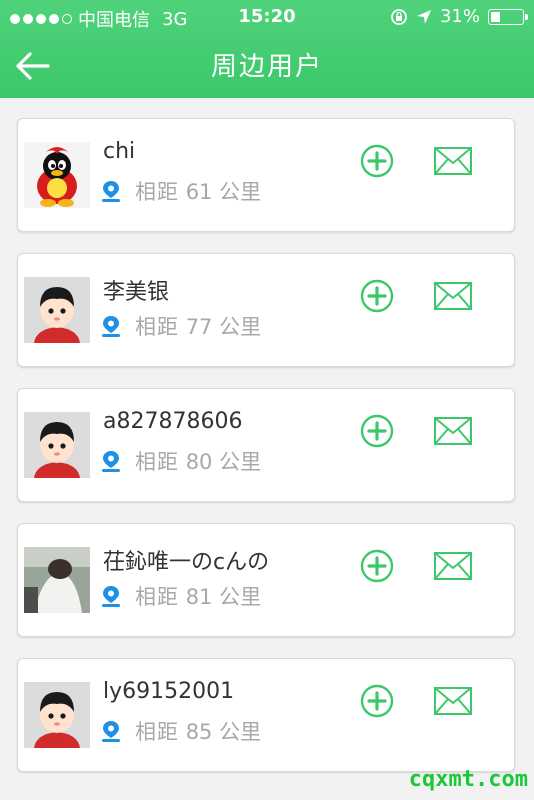  What do you see at coordinates (399, 16) in the screenshot?
I see `rotation-lock-icon` at bounding box center [399, 16].